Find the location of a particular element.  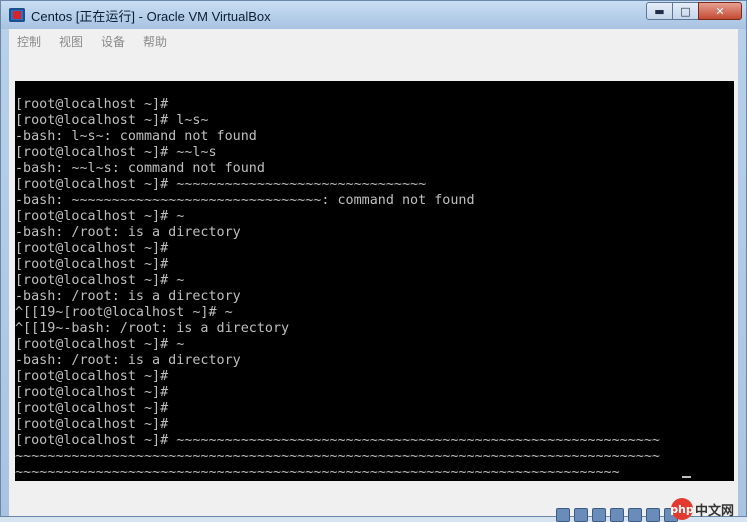

console-line: -bash: l~s~: command not found is located at coordinates (136, 136).